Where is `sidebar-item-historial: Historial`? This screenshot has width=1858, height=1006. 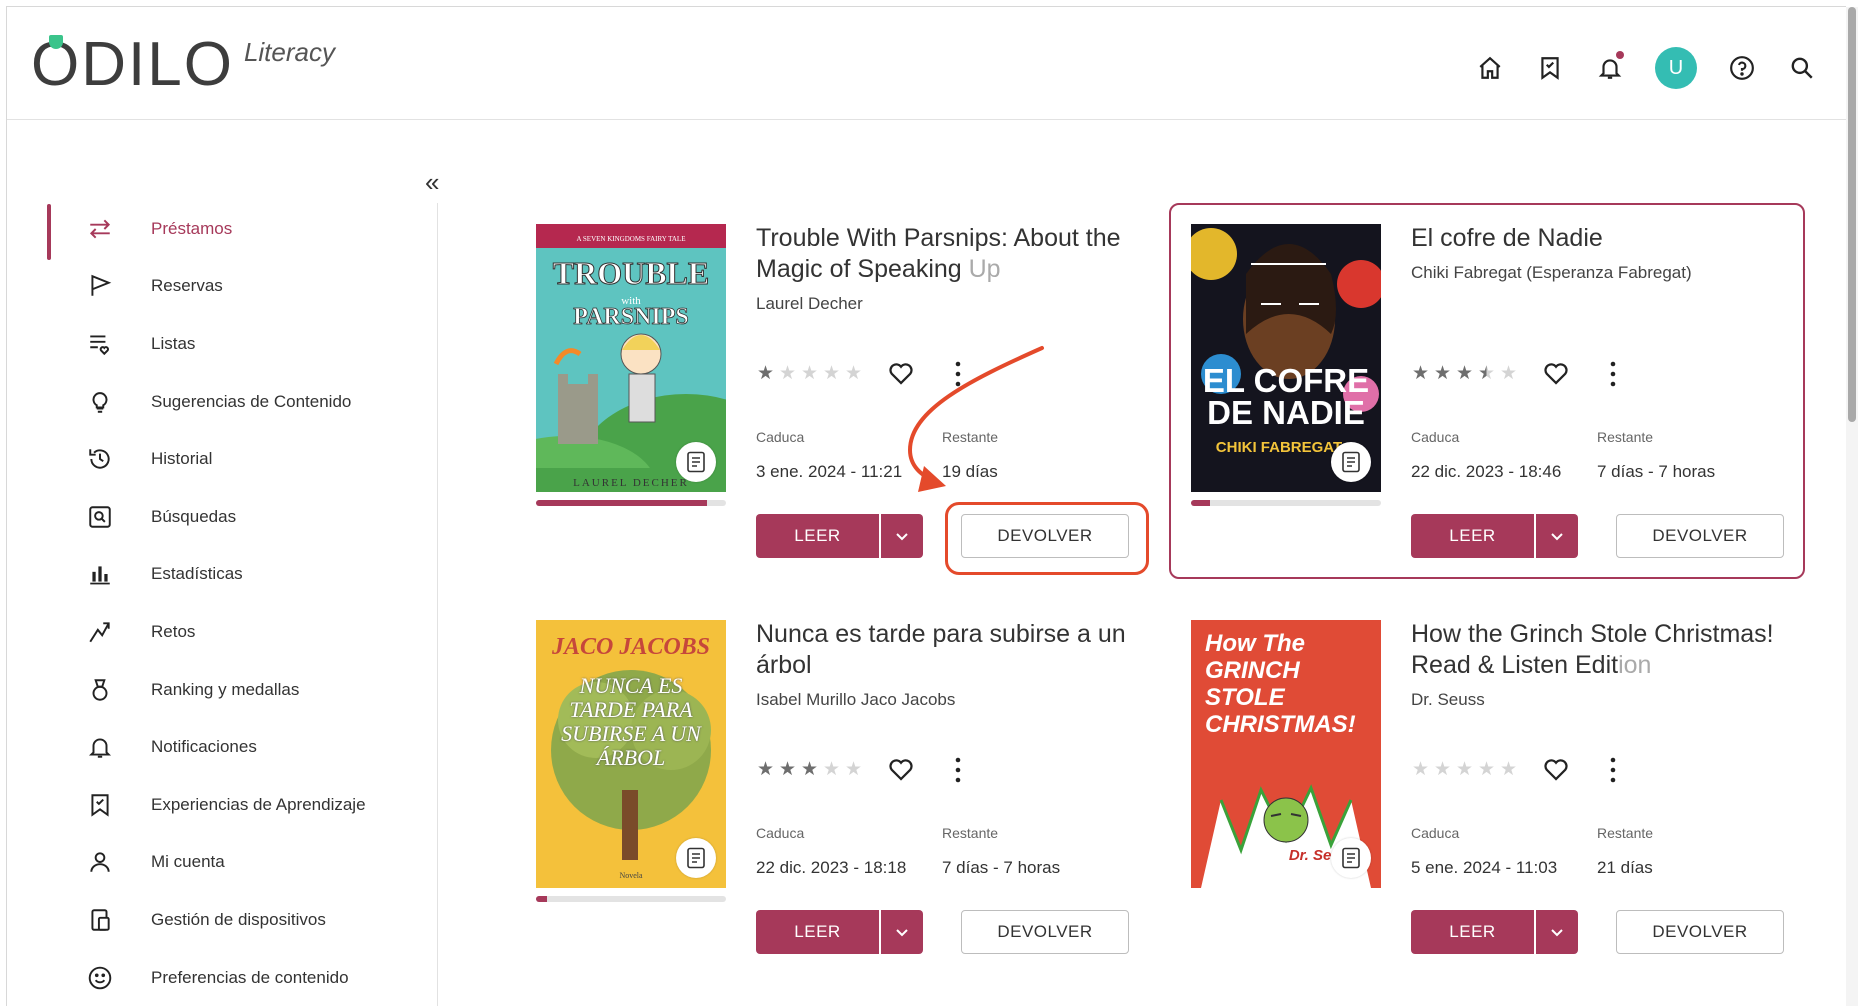 sidebar-item-historial: Historial is located at coordinates (240, 459).